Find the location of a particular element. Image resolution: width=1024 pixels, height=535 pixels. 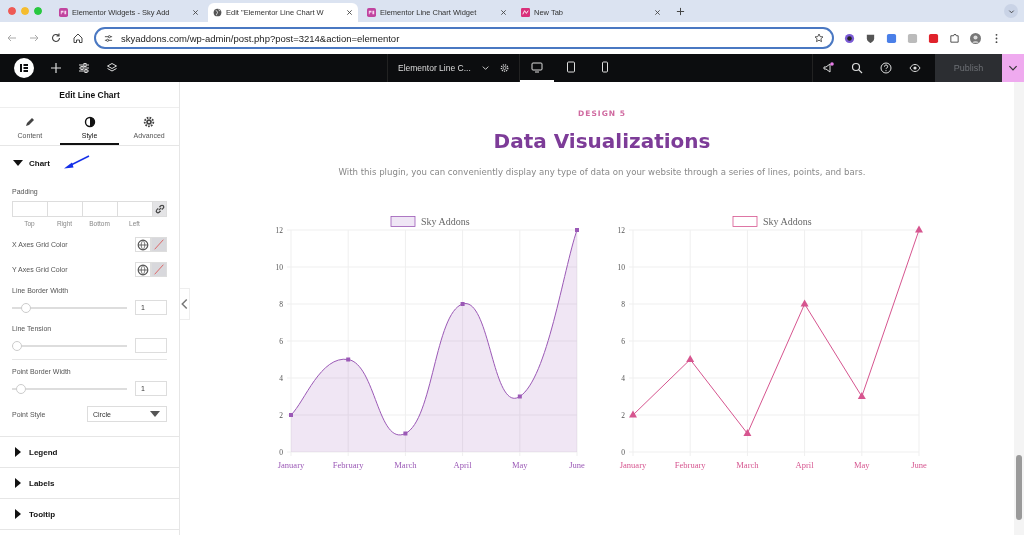

link-icon is located at coordinates (159, 209).